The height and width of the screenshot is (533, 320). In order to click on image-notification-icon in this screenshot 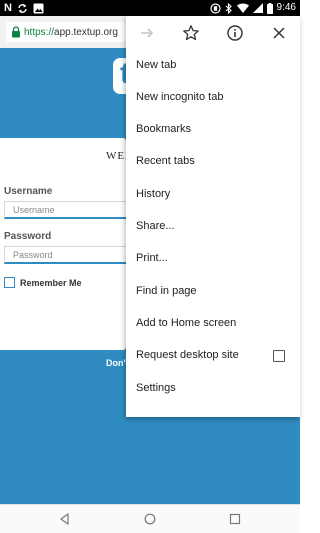, I will do `click(38, 8)`.